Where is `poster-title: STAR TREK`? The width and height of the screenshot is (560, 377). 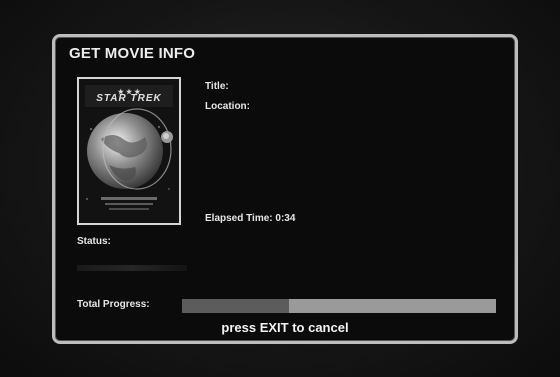
poster-title: STAR TREK is located at coordinates (129, 98).